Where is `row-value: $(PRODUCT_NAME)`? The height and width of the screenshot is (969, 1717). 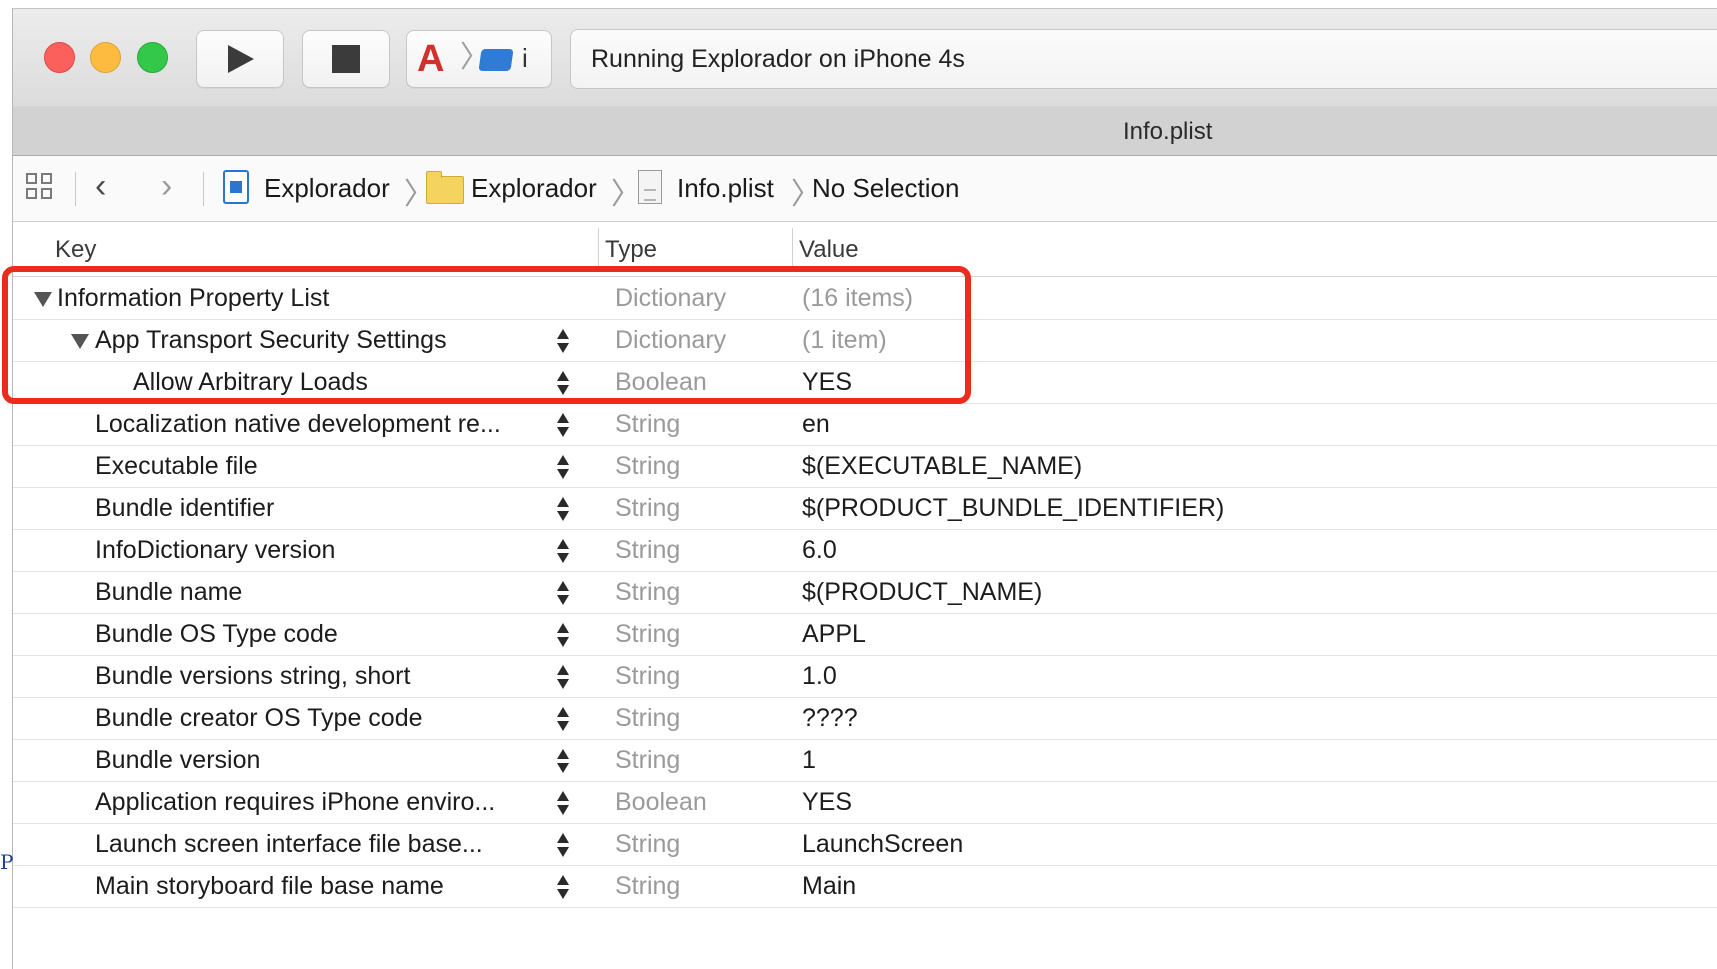 row-value: $(PRODUCT_NAME) is located at coordinates (922, 592).